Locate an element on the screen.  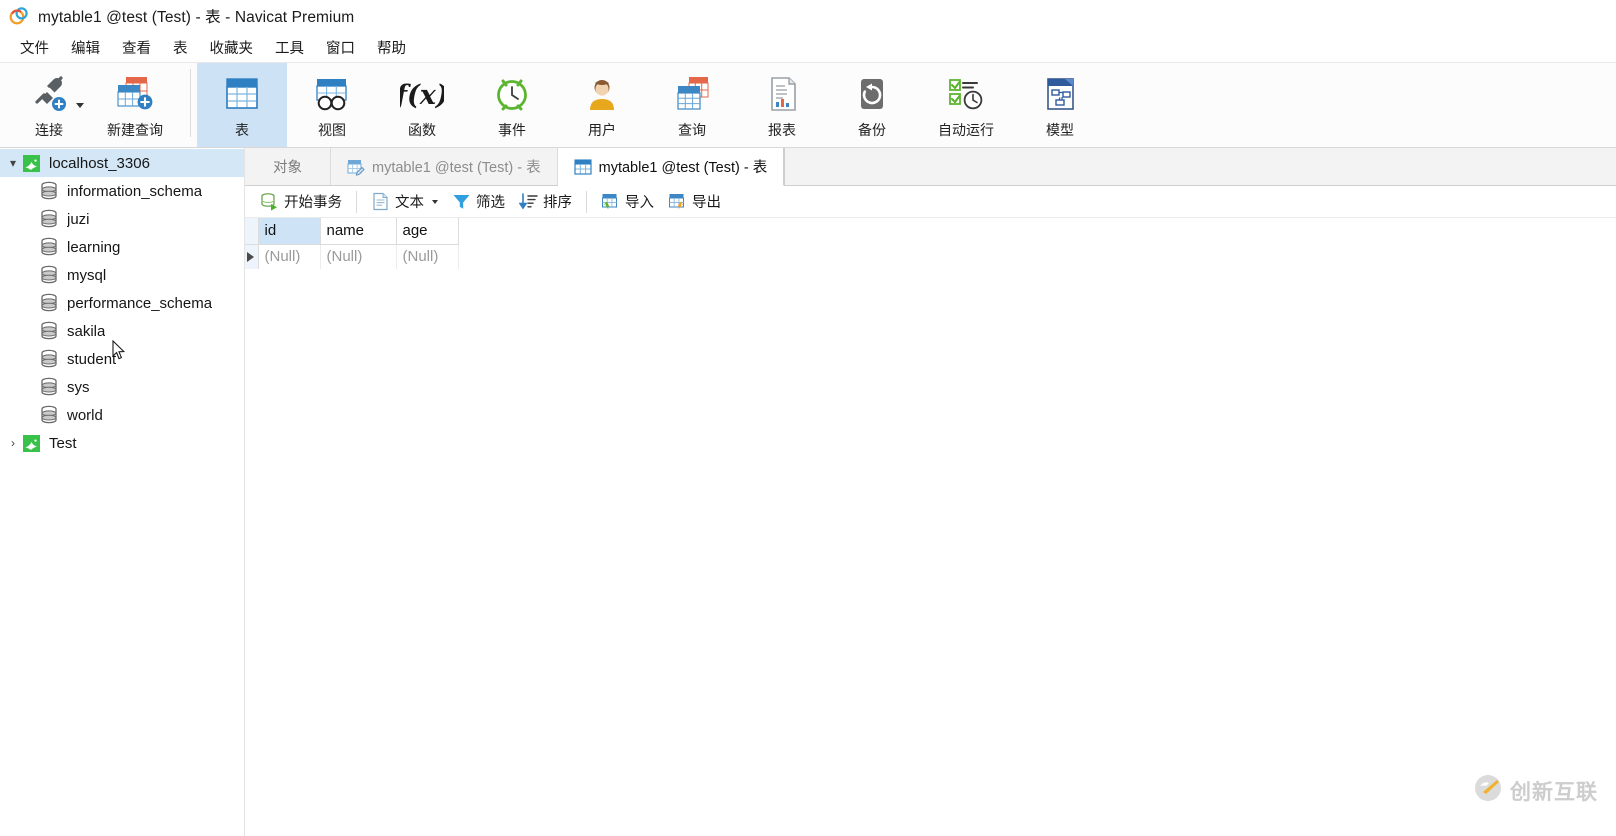
toolbar-button-report: 报表 is located at coordinates (782, 105).